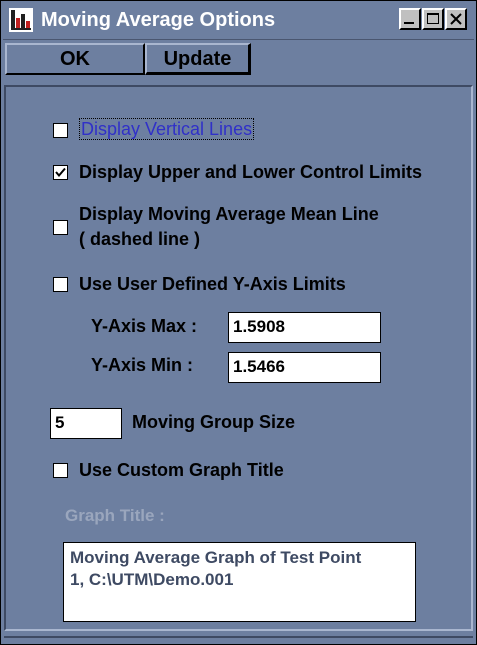  I want to click on close-button, so click(456, 19).